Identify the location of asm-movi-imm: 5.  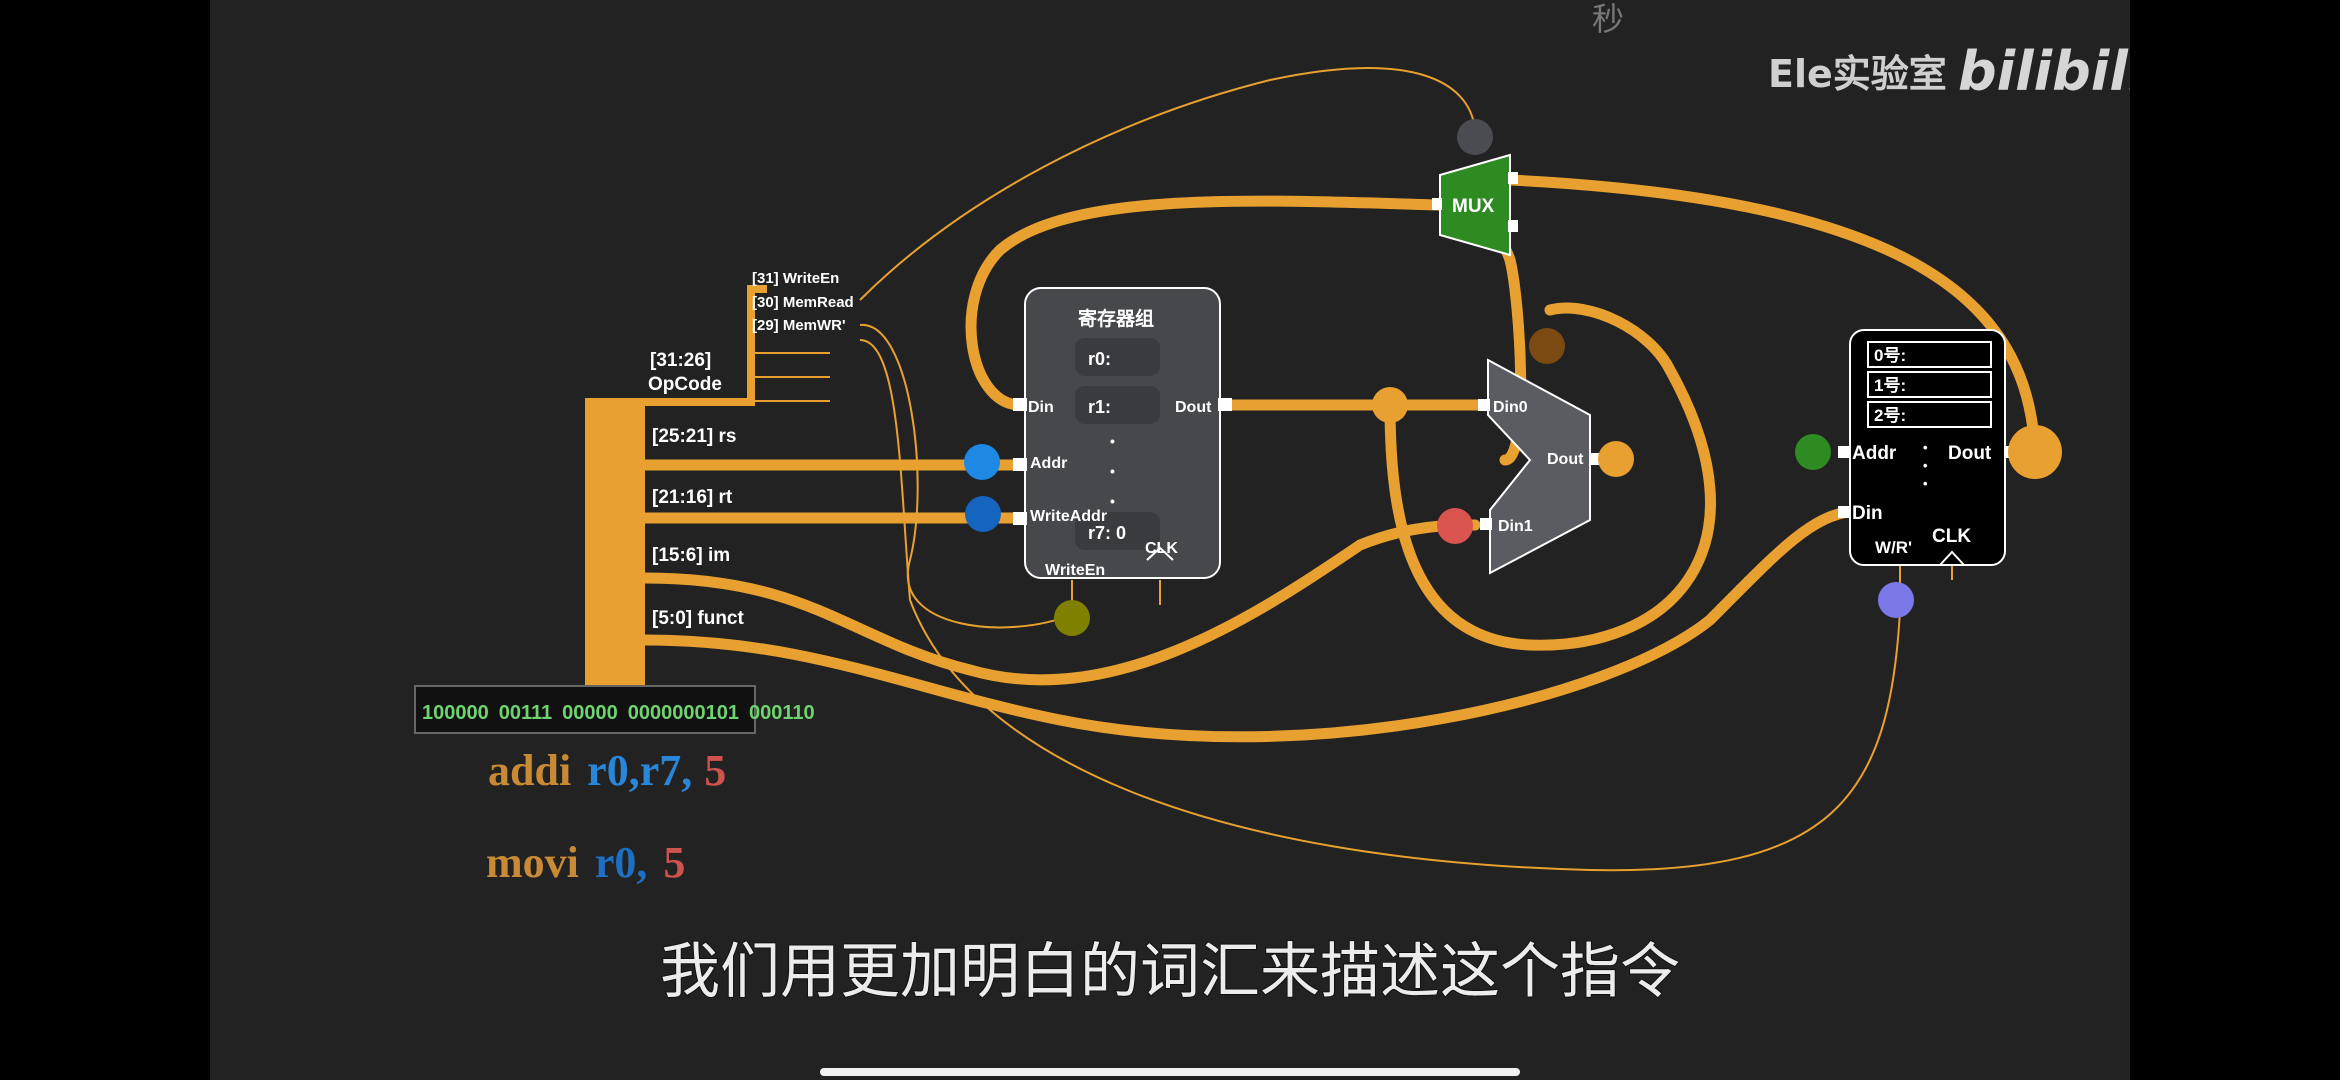
(674, 862).